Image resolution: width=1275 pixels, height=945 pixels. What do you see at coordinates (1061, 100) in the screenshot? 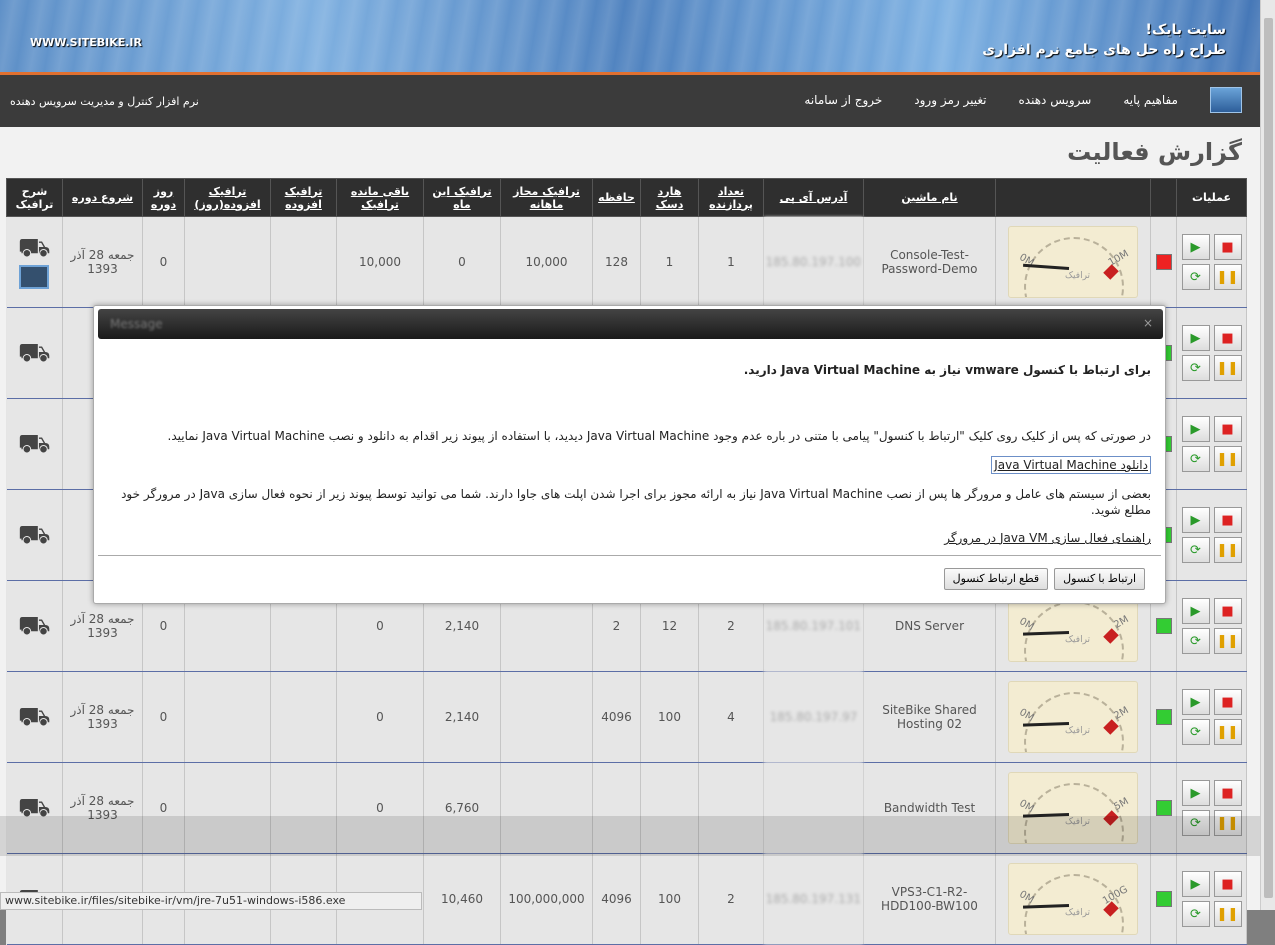
I see `nav-item-servers: سرویس دهنده` at bounding box center [1061, 100].